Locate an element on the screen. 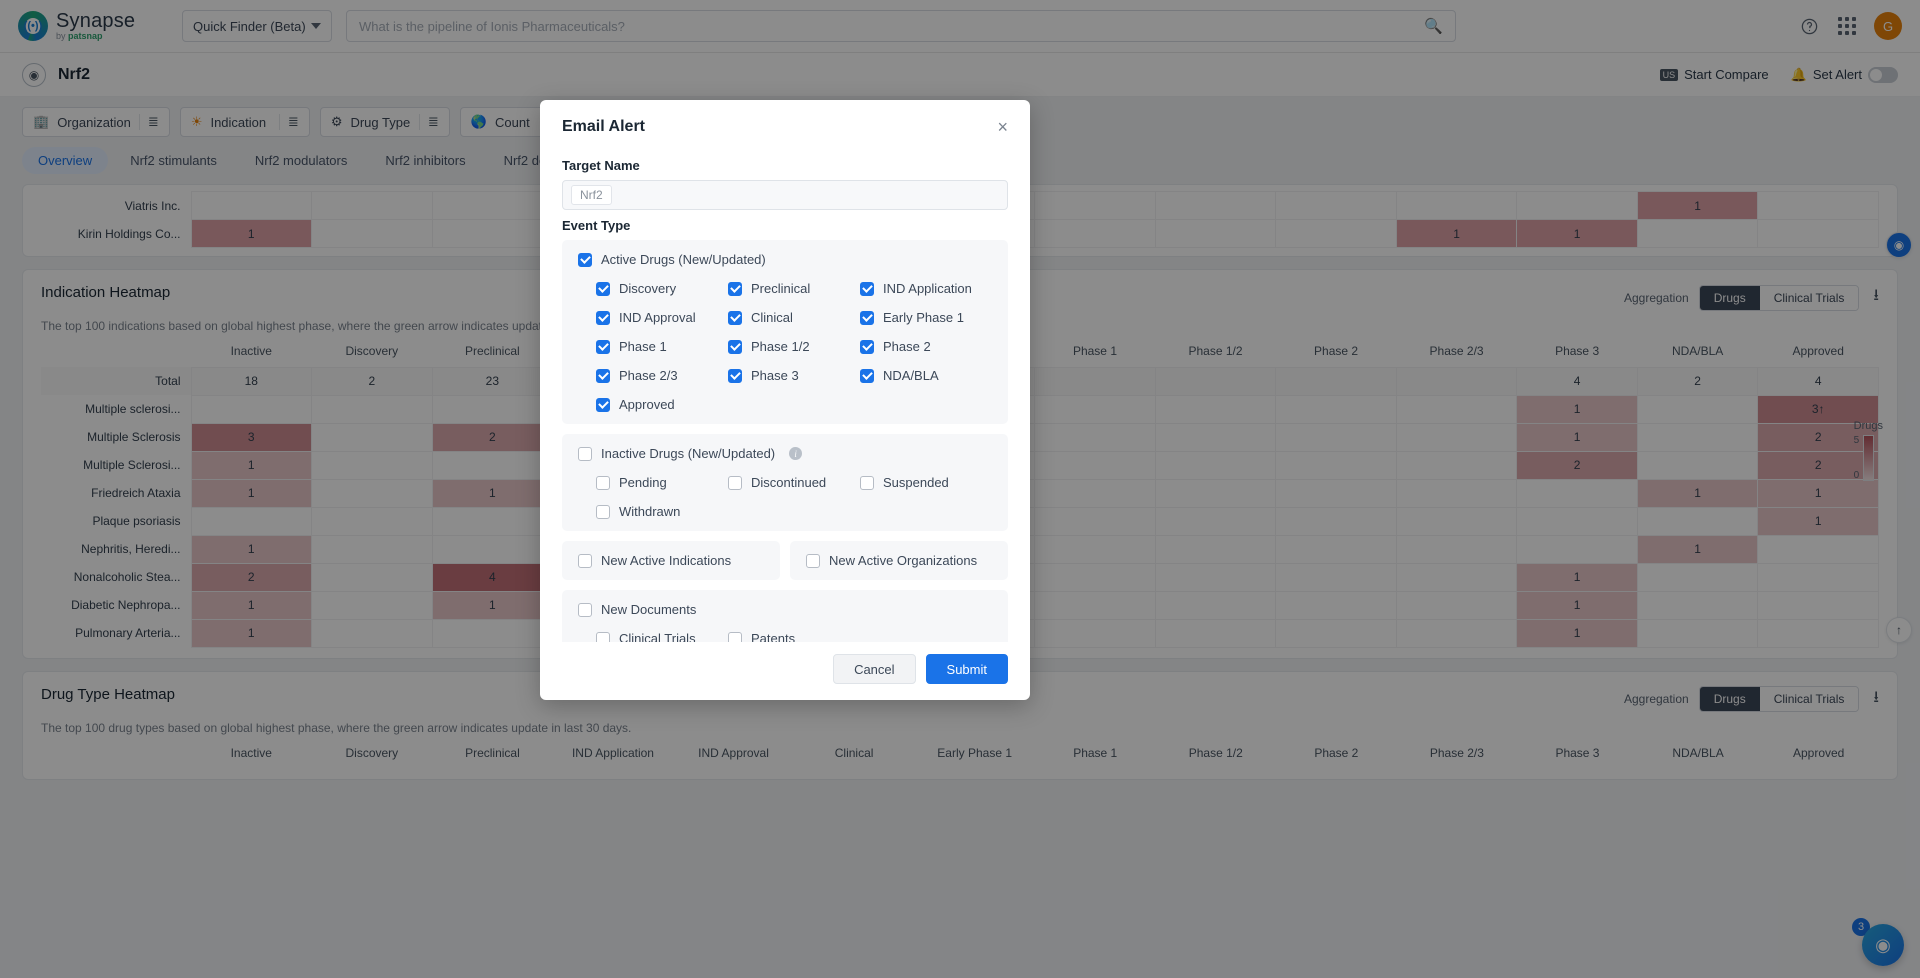 This screenshot has height=978, width=1920. option-label: Approved is located at coordinates (647, 404).